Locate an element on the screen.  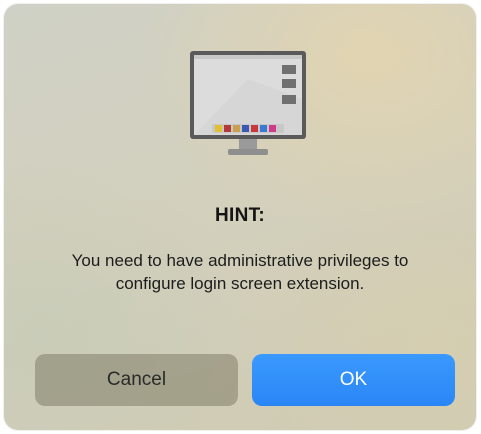
ok-button: OK is located at coordinates (353, 380).